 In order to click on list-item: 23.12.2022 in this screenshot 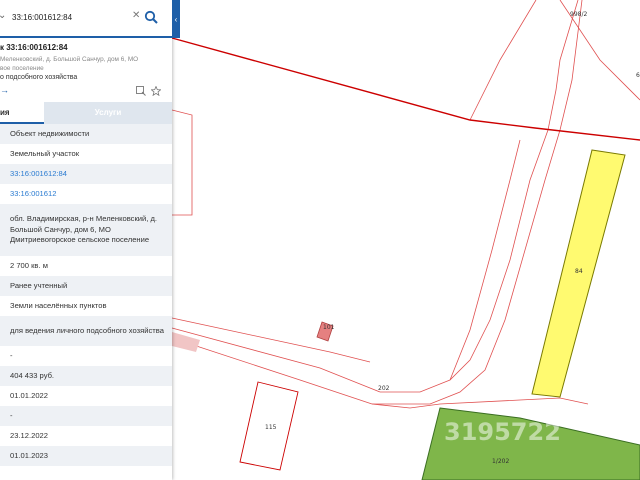, I will do `click(29, 435)`.